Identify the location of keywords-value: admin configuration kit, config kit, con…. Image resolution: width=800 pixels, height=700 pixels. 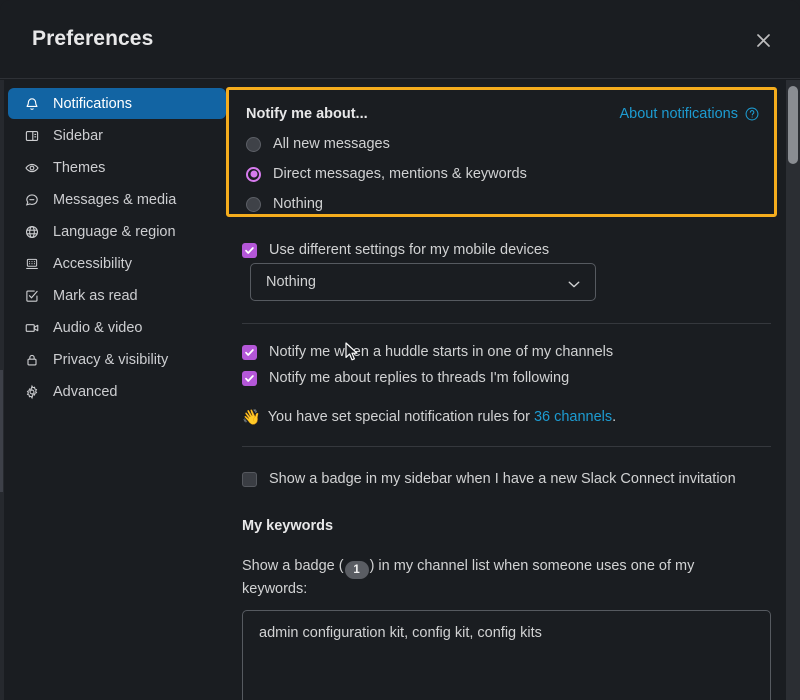
(400, 633).